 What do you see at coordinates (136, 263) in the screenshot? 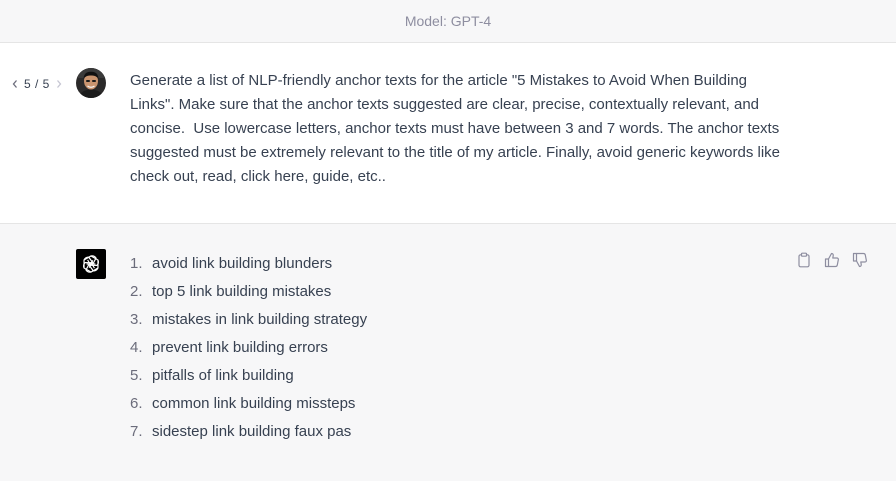
I see `list-item-number: 1.` at bounding box center [136, 263].